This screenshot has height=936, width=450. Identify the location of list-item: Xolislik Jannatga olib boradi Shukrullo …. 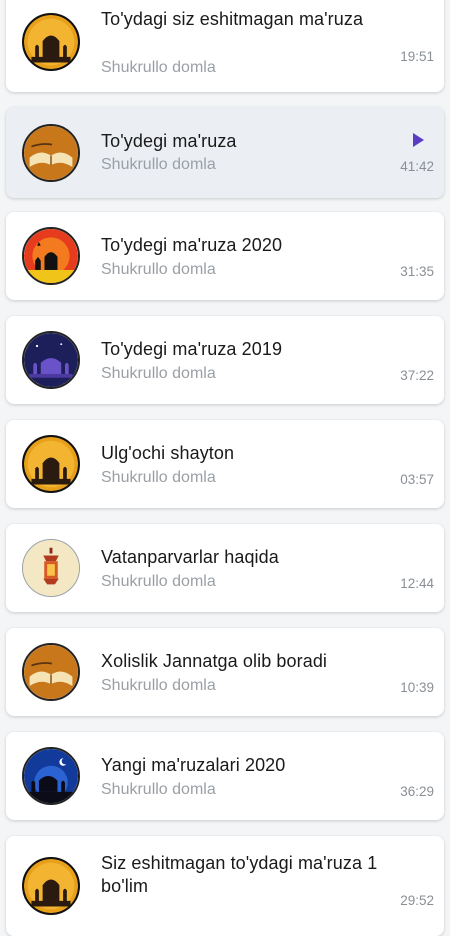
(225, 672).